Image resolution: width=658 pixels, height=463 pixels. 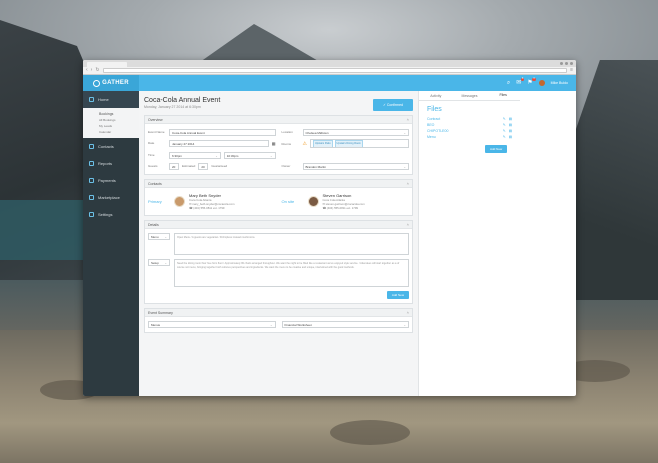 I want to click on rooms-field: Upstairs Patio Upstairs Dining Room, so click(x=359, y=143).